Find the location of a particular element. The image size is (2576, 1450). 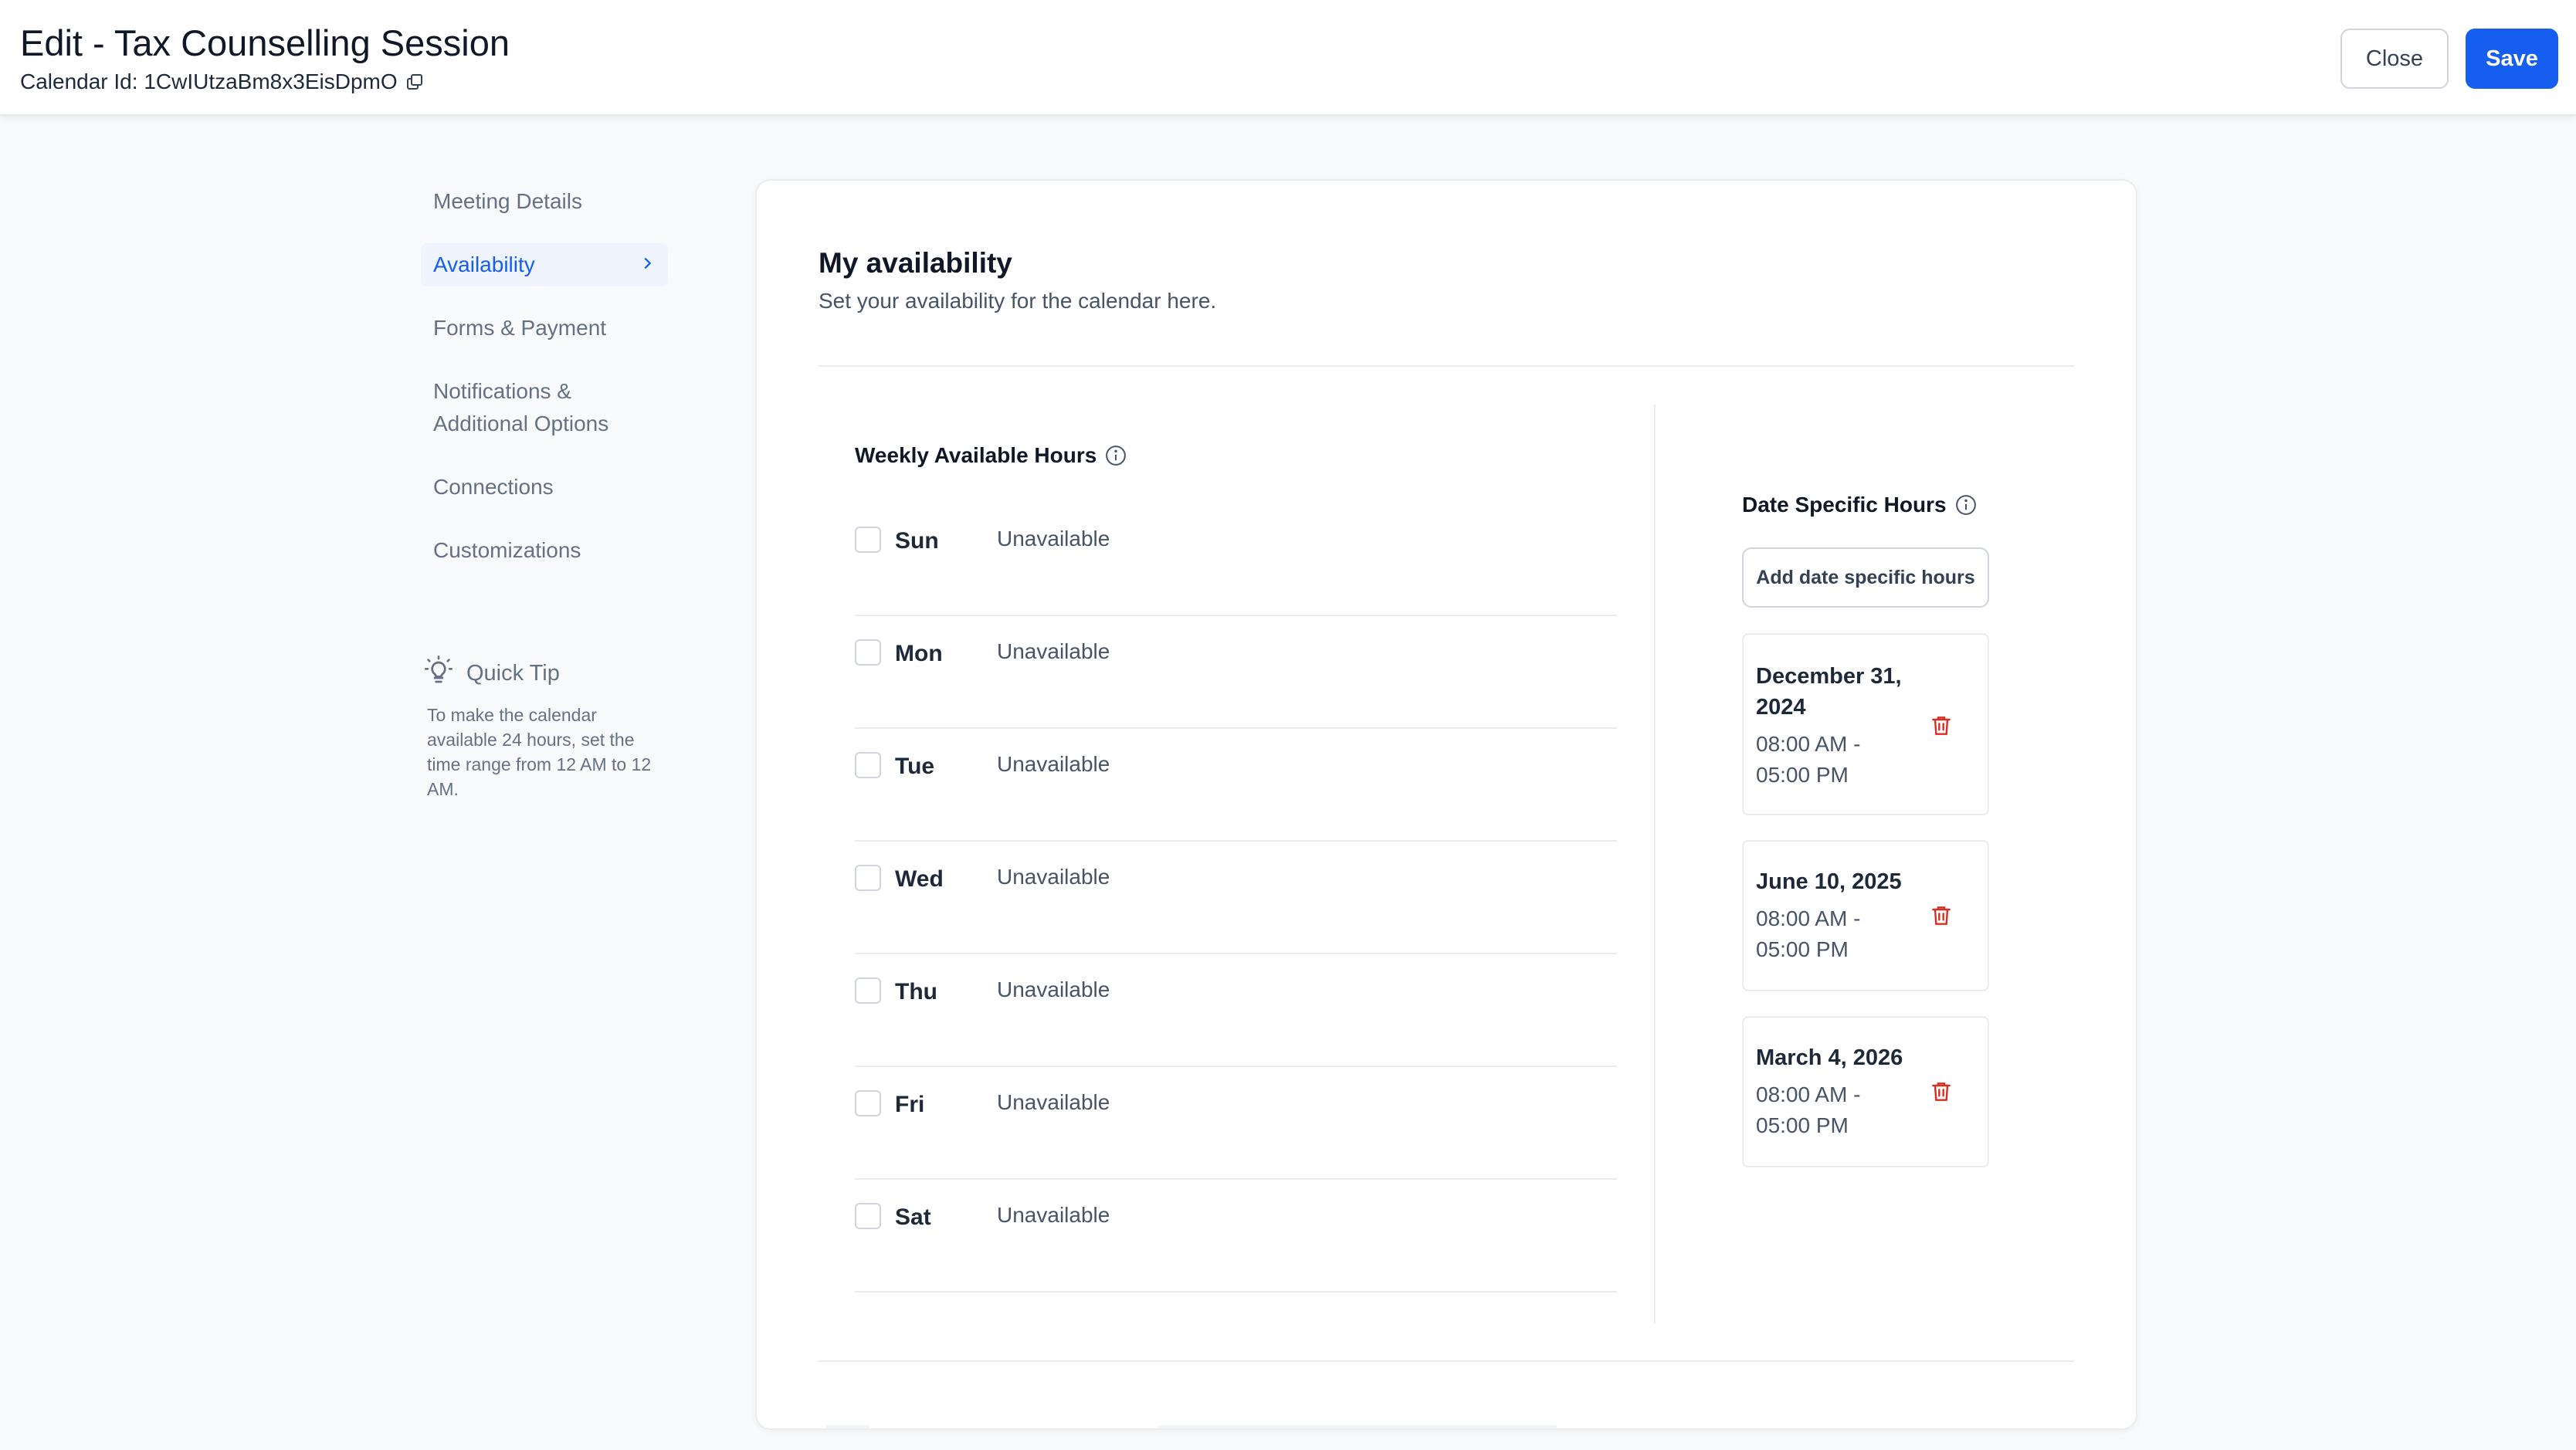

day-name: Sun is located at coordinates (917, 541).